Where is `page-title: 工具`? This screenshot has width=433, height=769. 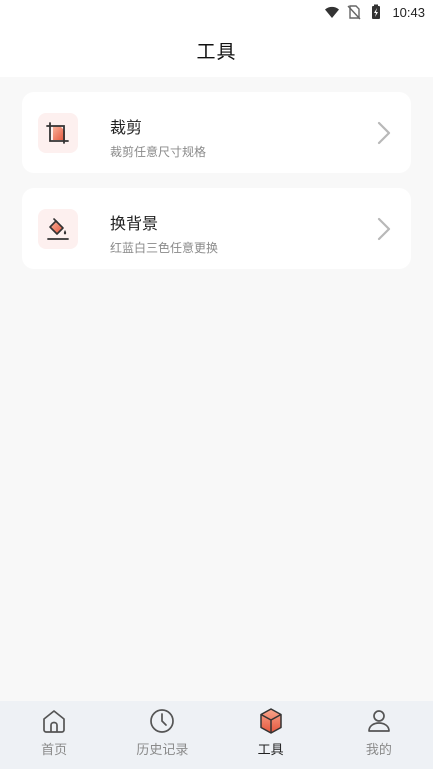 page-title: 工具 is located at coordinates (216, 52).